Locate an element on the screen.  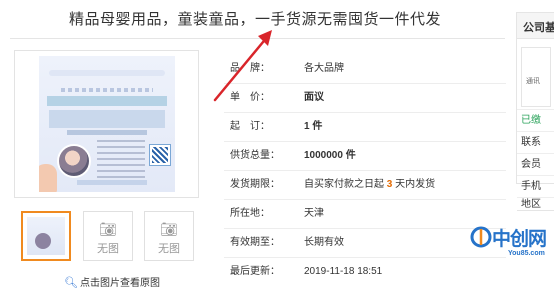
shipping-value: 自买家付款之日起 3 天内发货 is located at coordinates (369, 185).